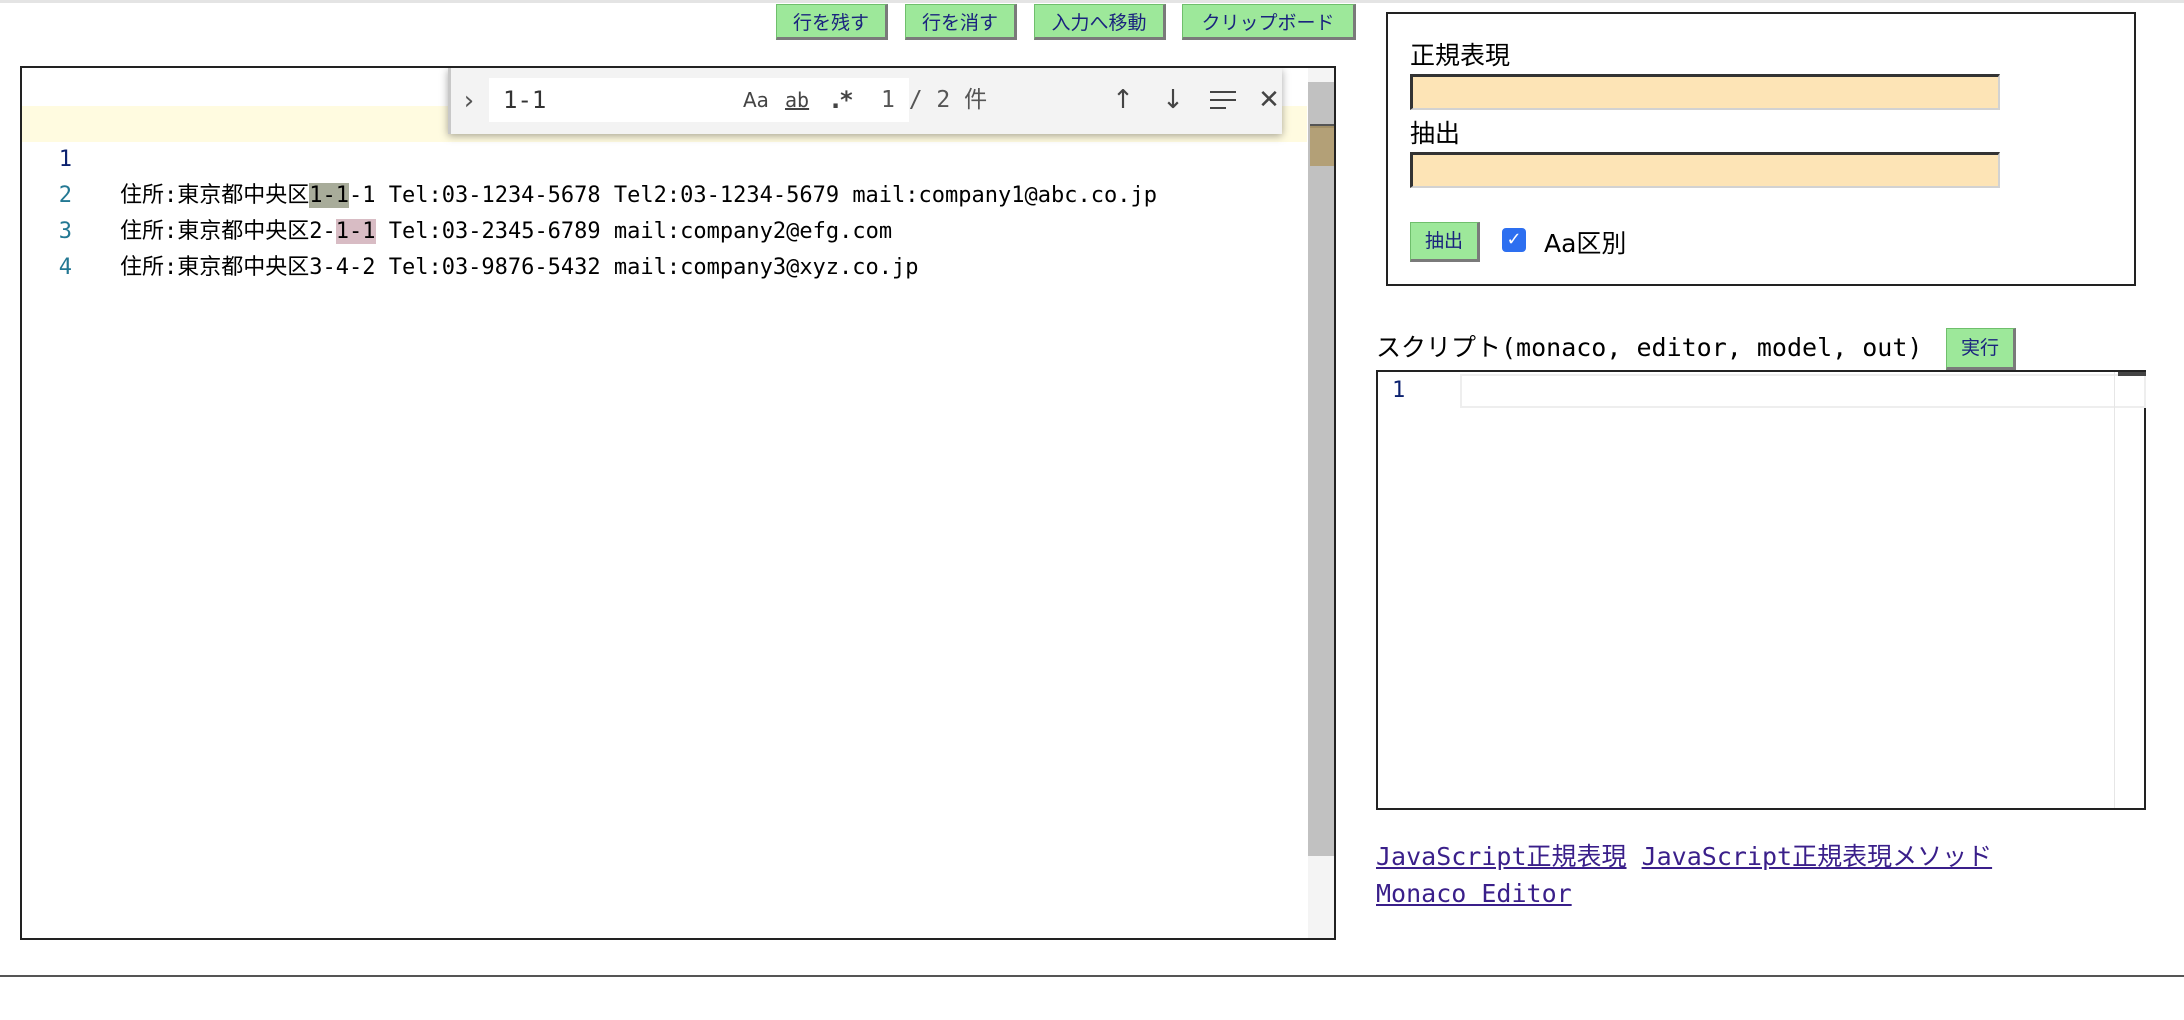 The width and height of the screenshot is (2184, 1020). Describe the element at coordinates (1817, 856) in the screenshot. I see `regex-methods-link: JavaScript正規表現メソッド` at that location.